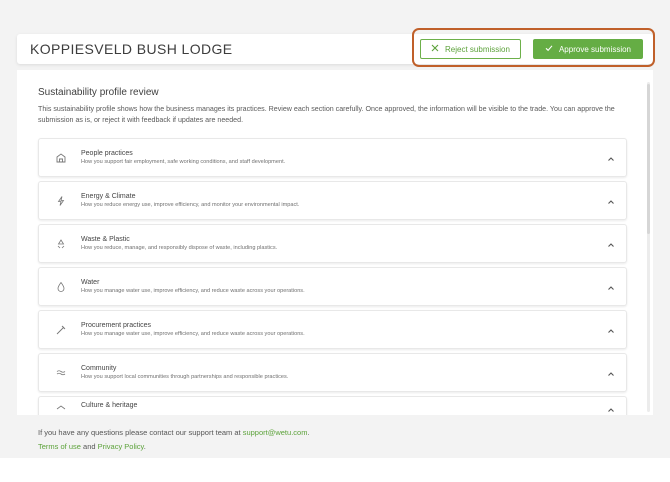 Image resolution: width=670 pixels, height=482 pixels. Describe the element at coordinates (131, 49) in the screenshot. I see `page-title: KOPPIESVELD BUSH LODGE` at that location.